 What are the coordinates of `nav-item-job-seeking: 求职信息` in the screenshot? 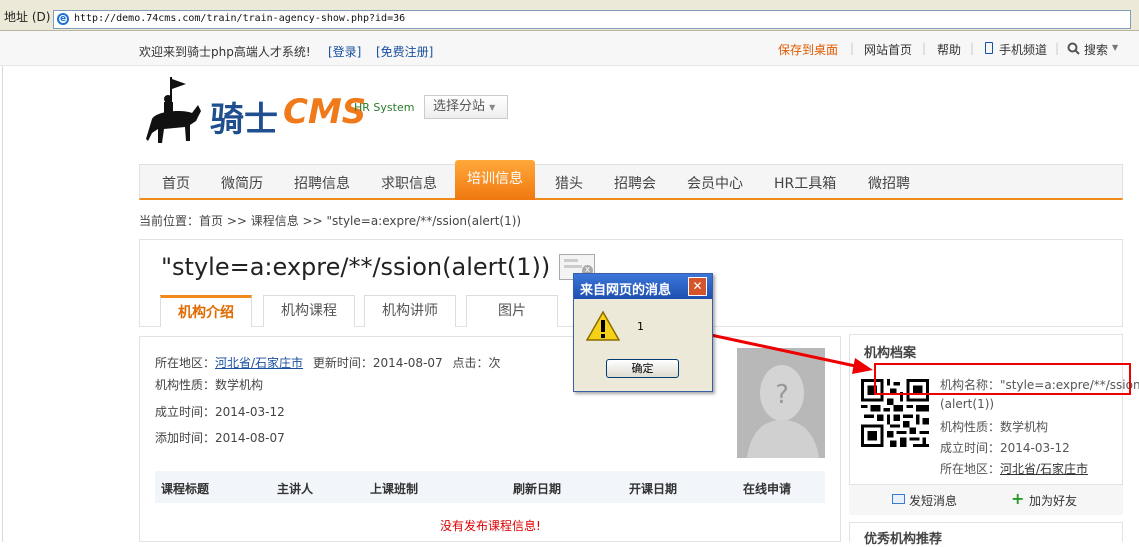 It's located at (409, 183).